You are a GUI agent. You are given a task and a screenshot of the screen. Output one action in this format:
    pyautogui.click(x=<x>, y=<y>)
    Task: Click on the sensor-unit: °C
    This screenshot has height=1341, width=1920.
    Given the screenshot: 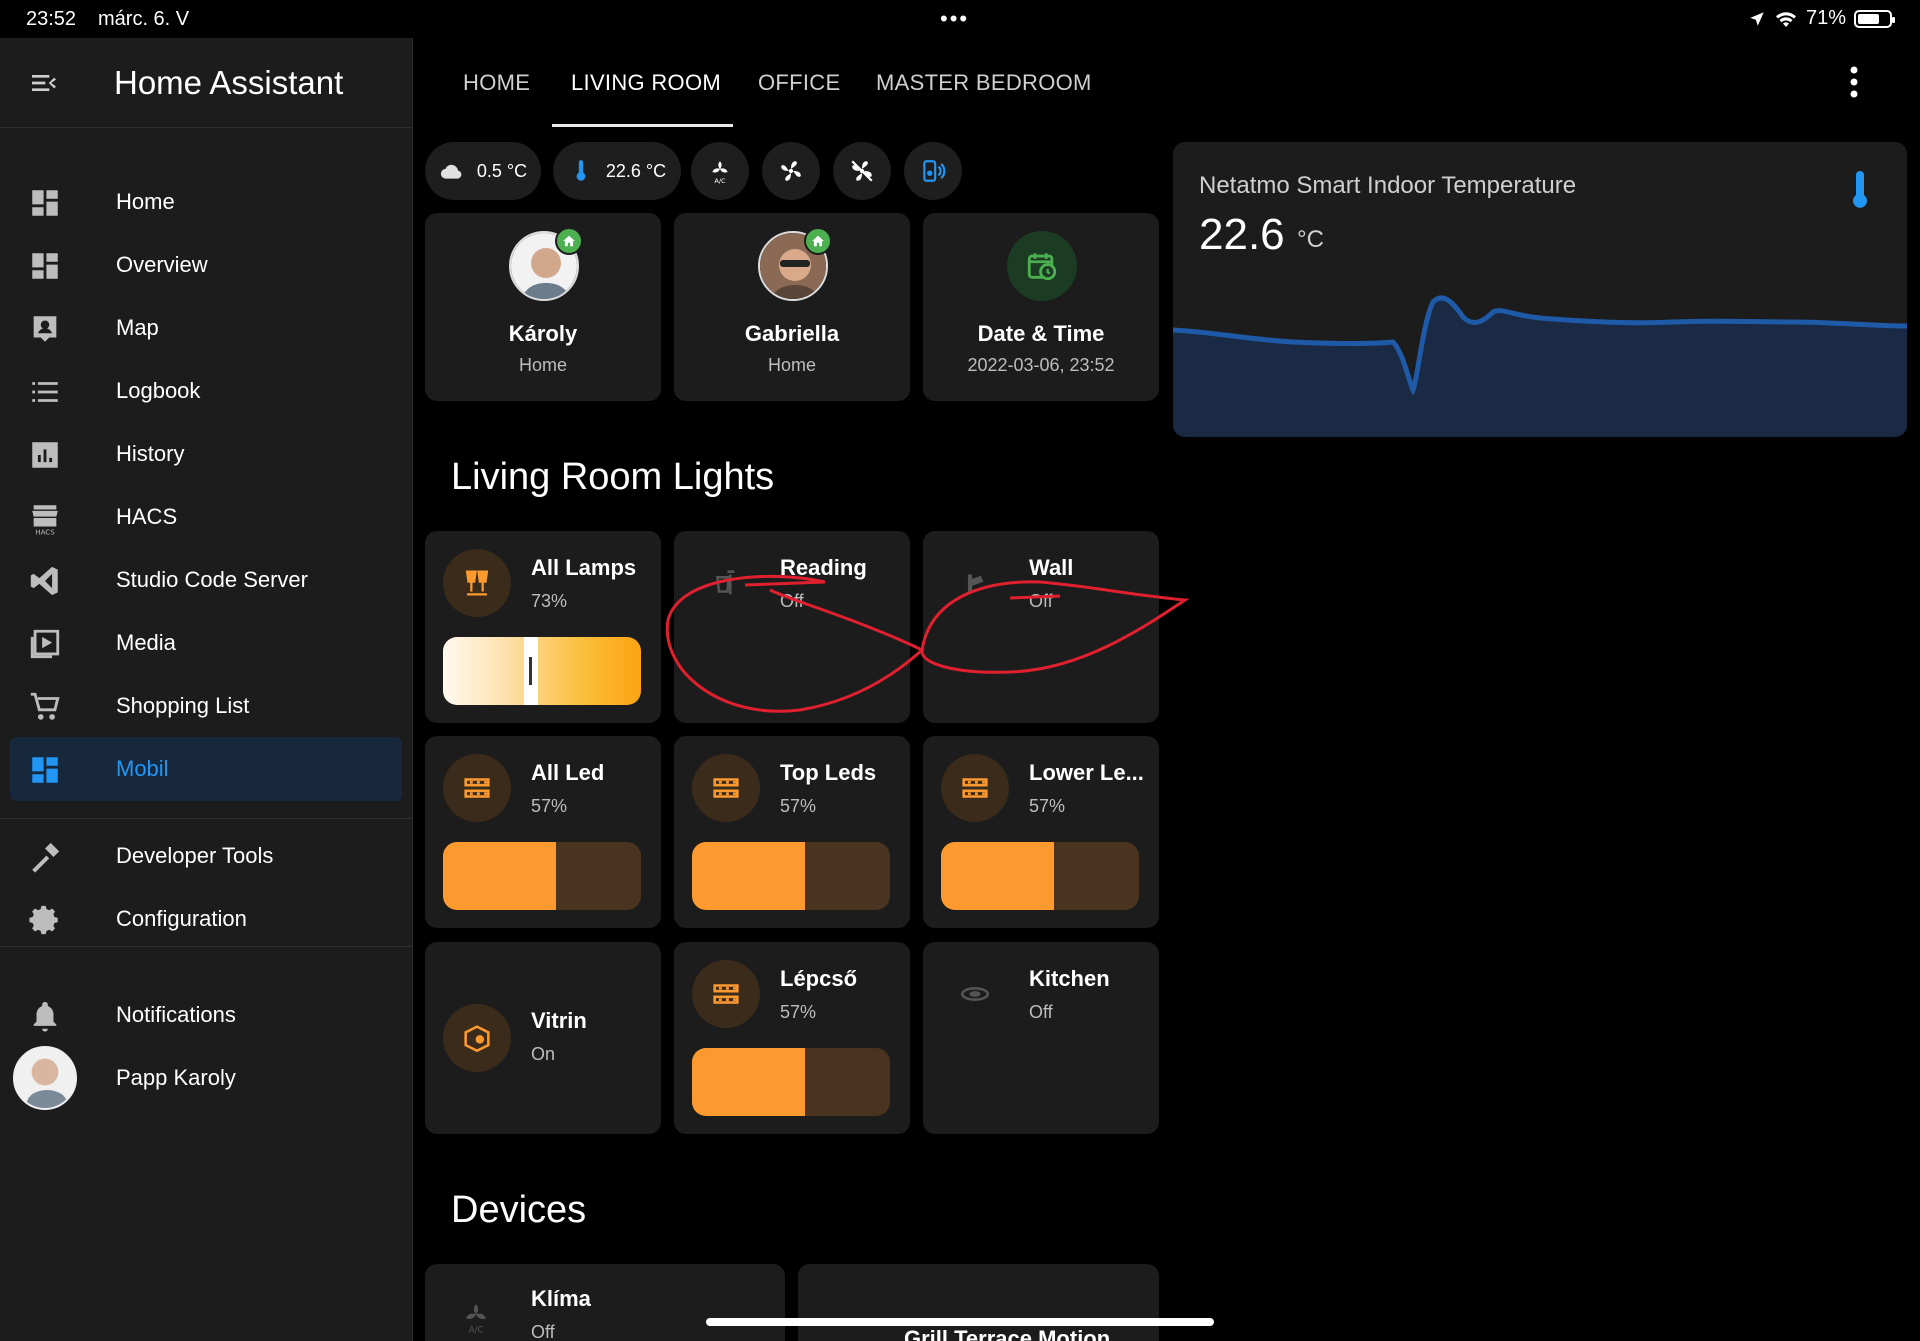 What is the action you would take?
    pyautogui.click(x=1310, y=239)
    